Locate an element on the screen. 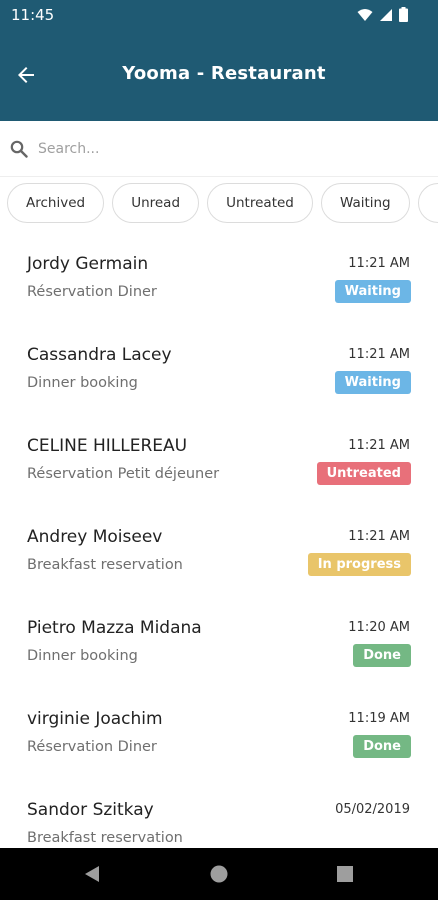 This screenshot has height=900, width=438. search-icon is located at coordinates (19, 149).